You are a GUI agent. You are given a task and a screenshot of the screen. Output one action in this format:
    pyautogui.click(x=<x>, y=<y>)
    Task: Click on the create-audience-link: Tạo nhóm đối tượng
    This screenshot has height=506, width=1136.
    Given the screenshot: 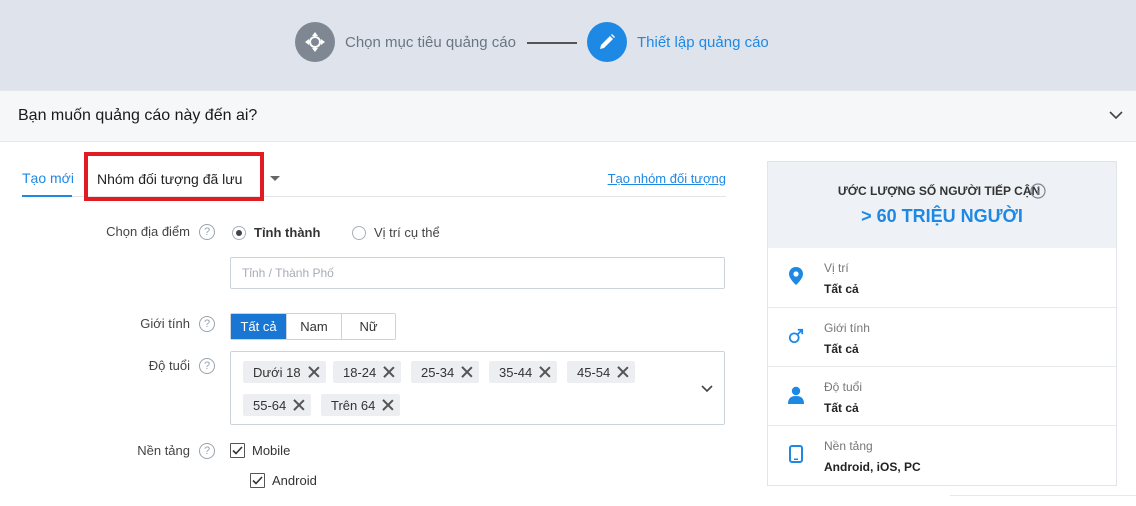 What is the action you would take?
    pyautogui.click(x=667, y=178)
    